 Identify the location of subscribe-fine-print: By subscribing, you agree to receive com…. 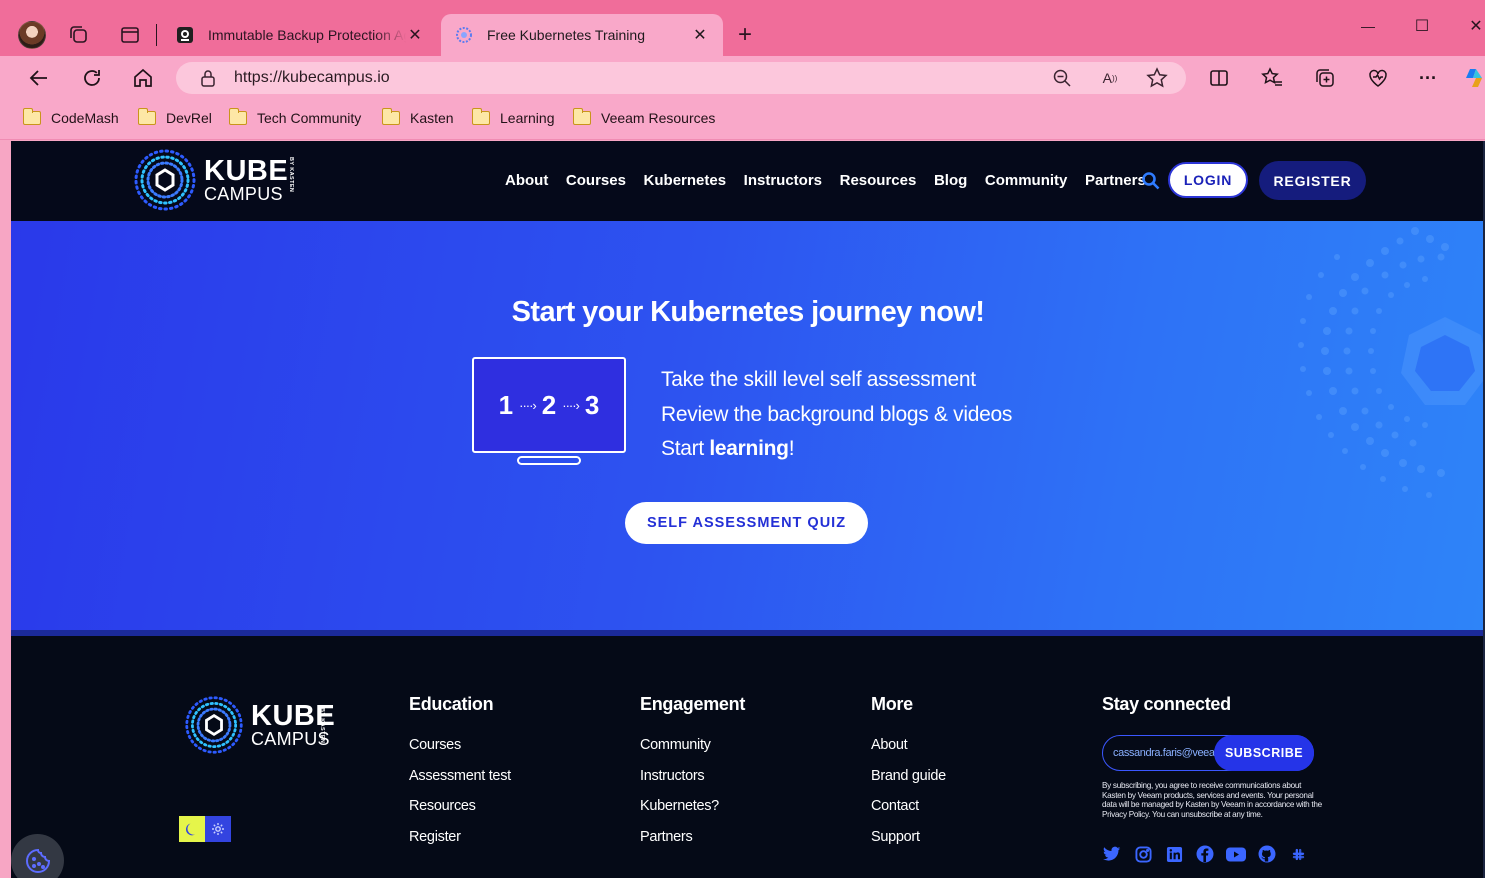
(1212, 800).